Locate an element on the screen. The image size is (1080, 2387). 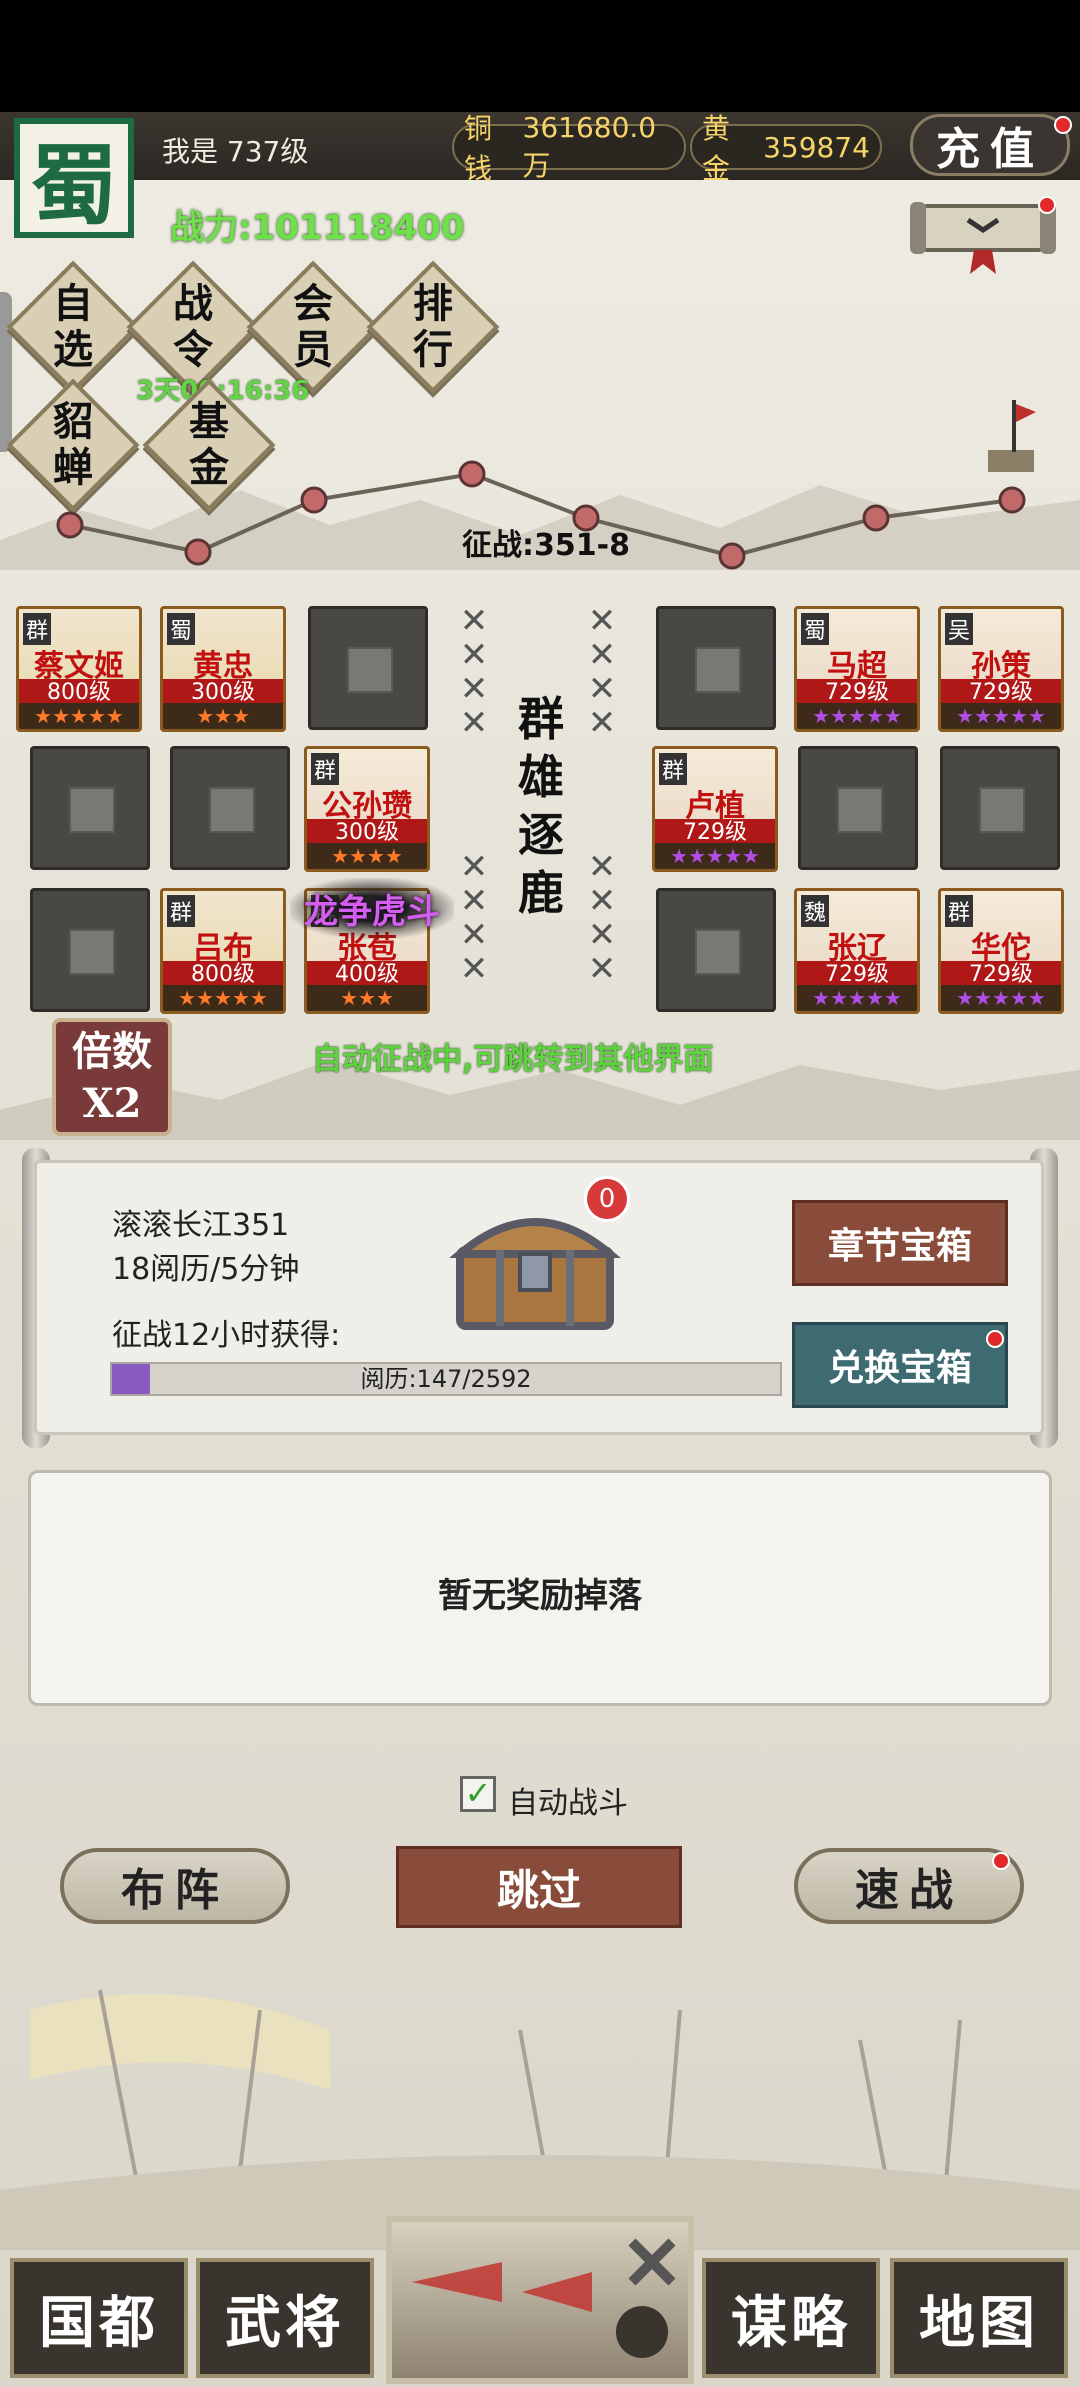
skip-button: 跳过 is located at coordinates (539, 1887).